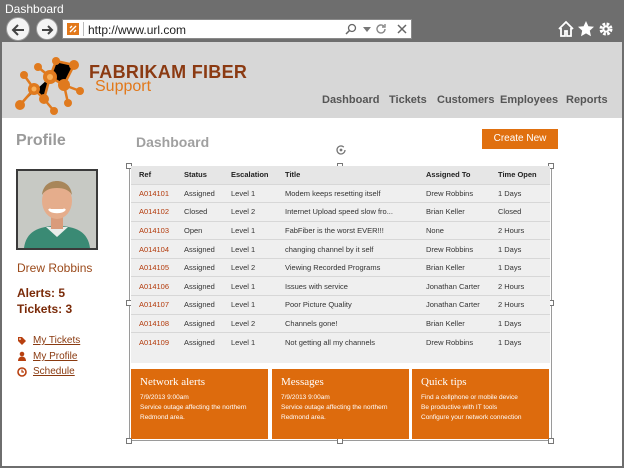 This screenshot has height=468, width=624. Describe the element at coordinates (153, 249) in the screenshot. I see `cell-ref: A014104` at that location.